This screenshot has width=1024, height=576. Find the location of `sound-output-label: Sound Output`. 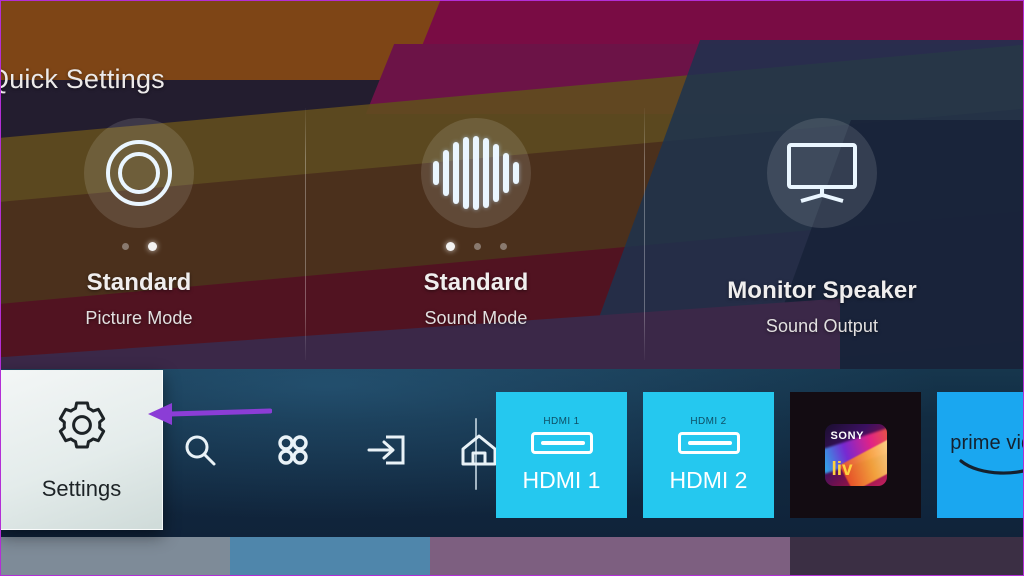

sound-output-label: Sound Output is located at coordinates (822, 326).